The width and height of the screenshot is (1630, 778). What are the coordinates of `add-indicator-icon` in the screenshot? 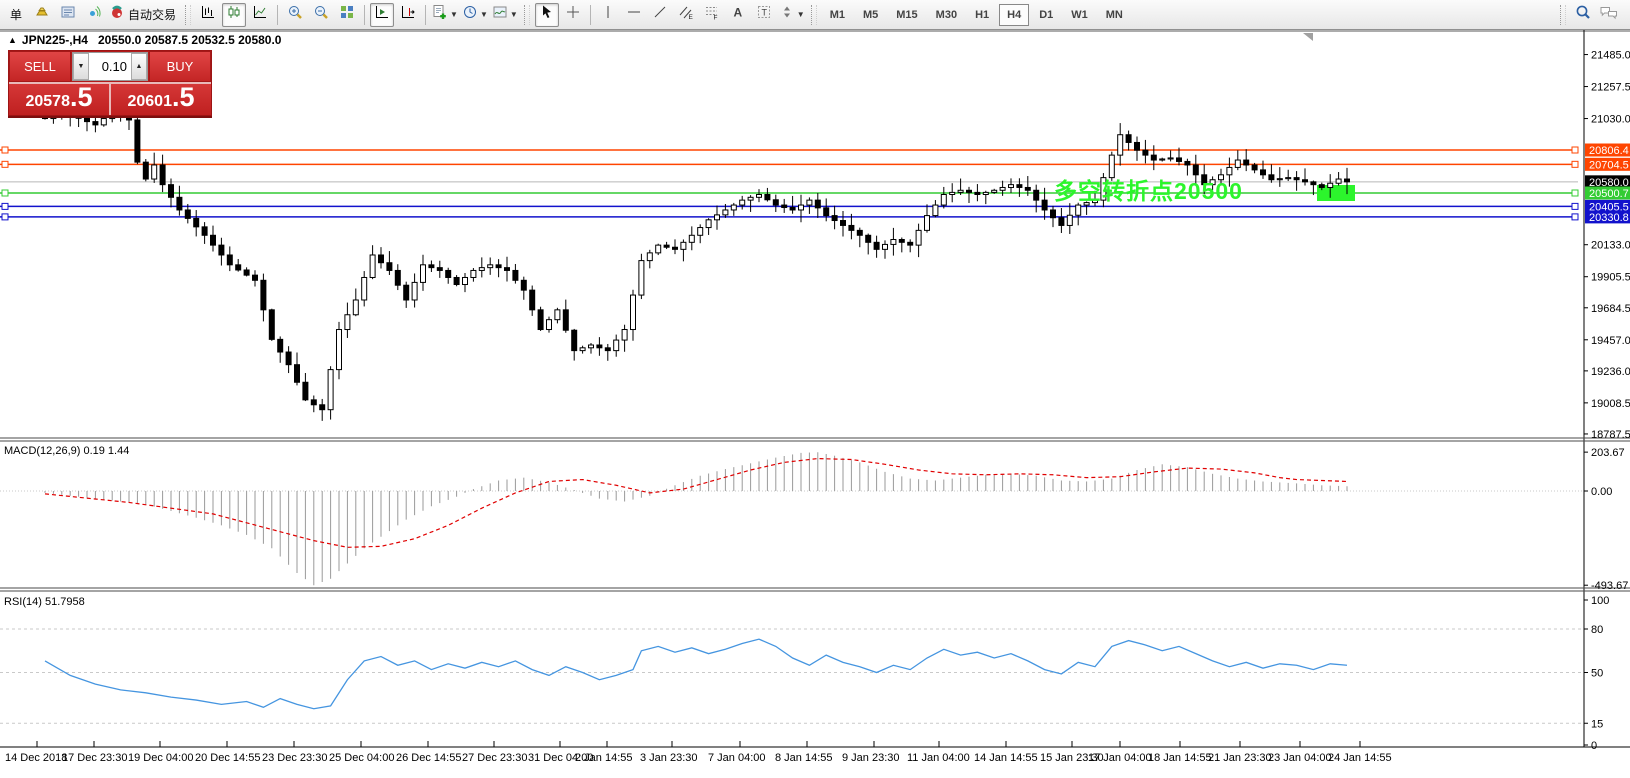 It's located at (440, 14).